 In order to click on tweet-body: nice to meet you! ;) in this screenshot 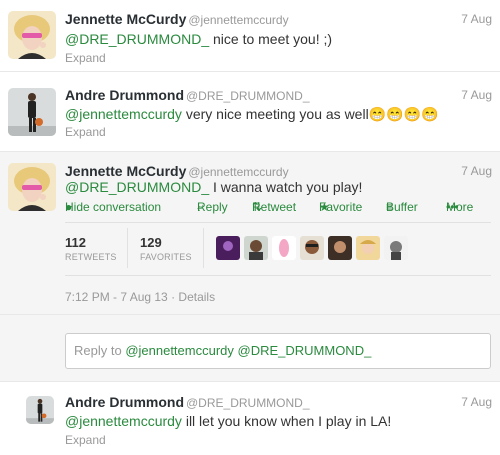, I will do `click(271, 39)`.